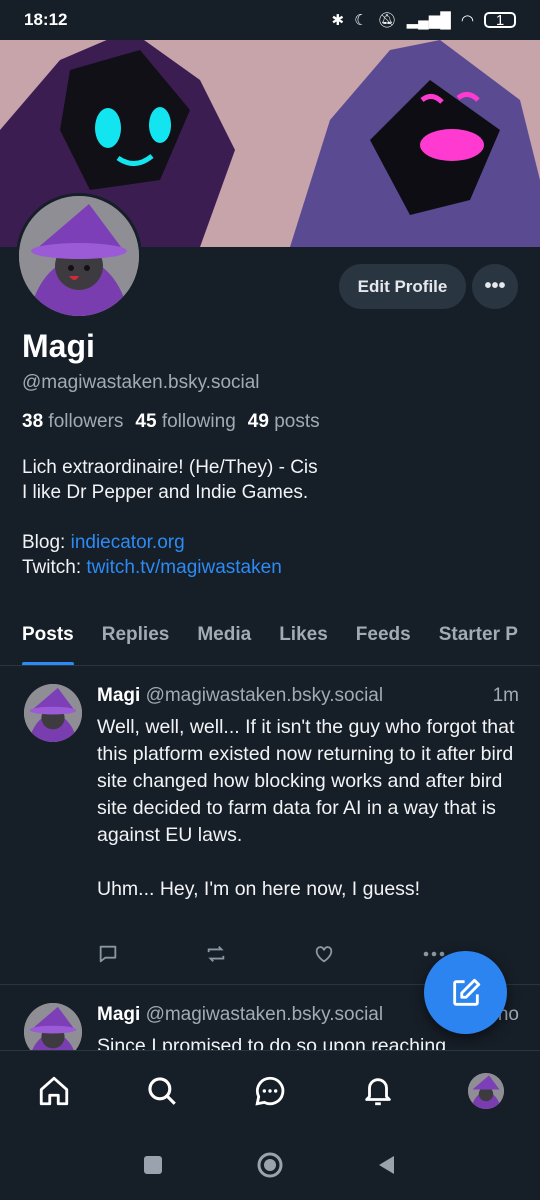  I want to click on compose-icon, so click(466, 992).